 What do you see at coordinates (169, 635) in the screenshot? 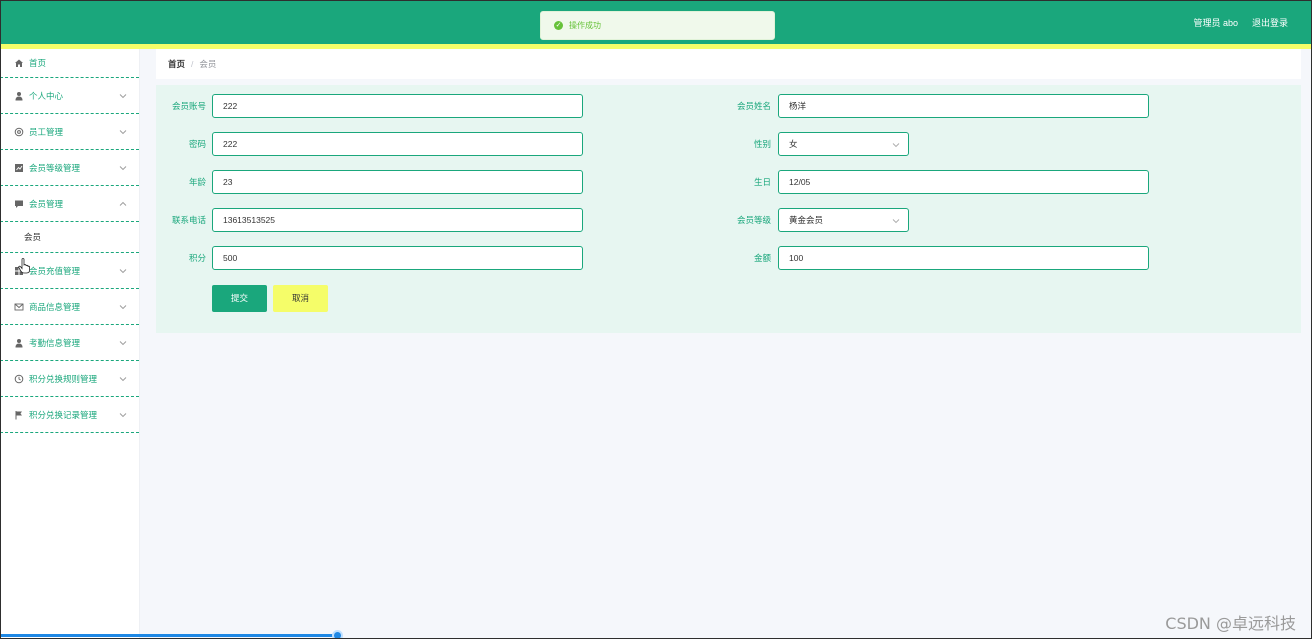
I see `video-progress-bar` at bounding box center [169, 635].